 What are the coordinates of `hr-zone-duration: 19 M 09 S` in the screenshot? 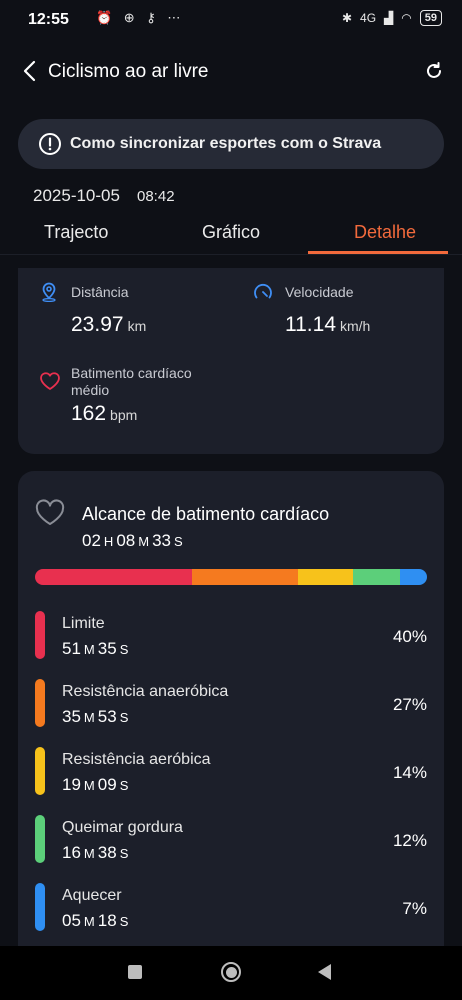 It's located at (96, 785).